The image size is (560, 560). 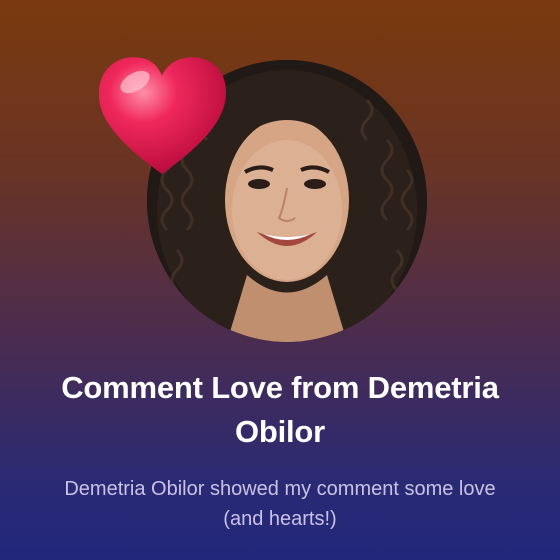 I want to click on page-title: Comment Love from Demetria Obilor, so click(x=280, y=409).